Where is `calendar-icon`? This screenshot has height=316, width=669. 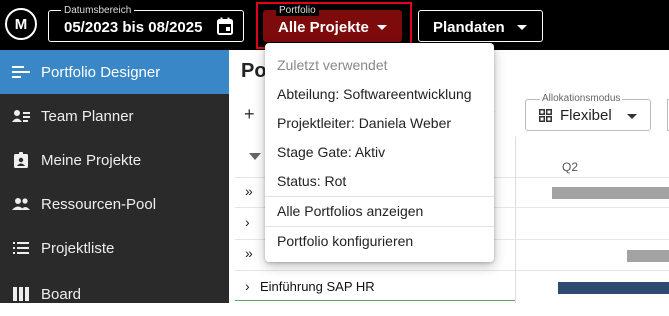
calendar-icon is located at coordinates (225, 26).